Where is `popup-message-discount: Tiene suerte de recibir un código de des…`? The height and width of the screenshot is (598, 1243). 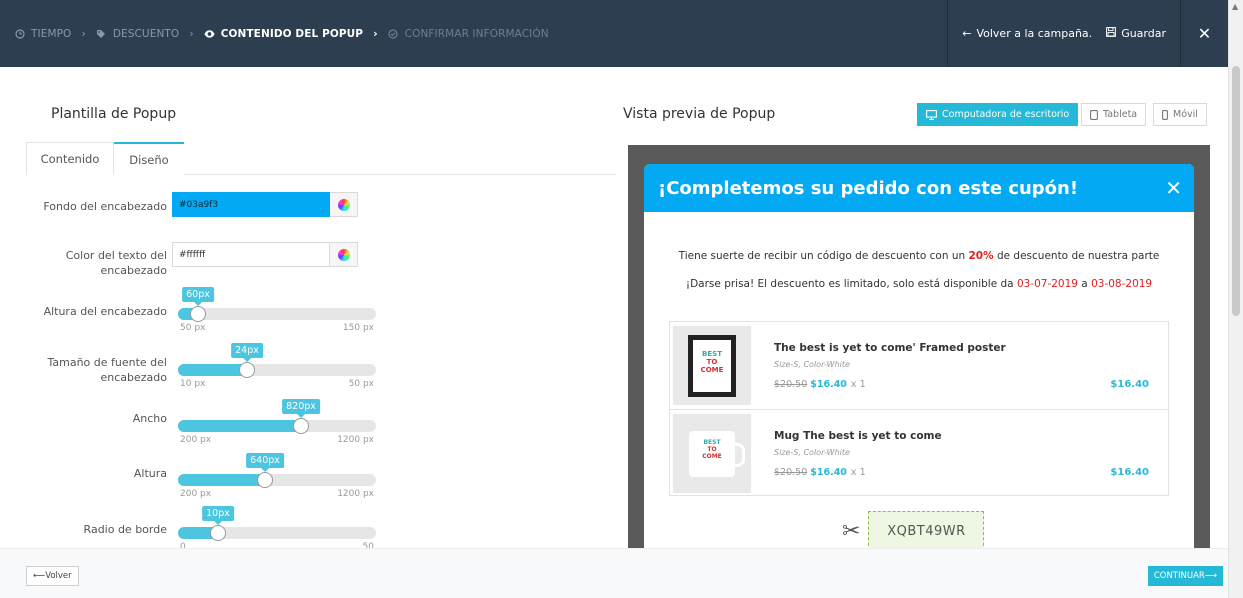 popup-message-discount: Tiene suerte de recibir un código de des… is located at coordinates (919, 256).